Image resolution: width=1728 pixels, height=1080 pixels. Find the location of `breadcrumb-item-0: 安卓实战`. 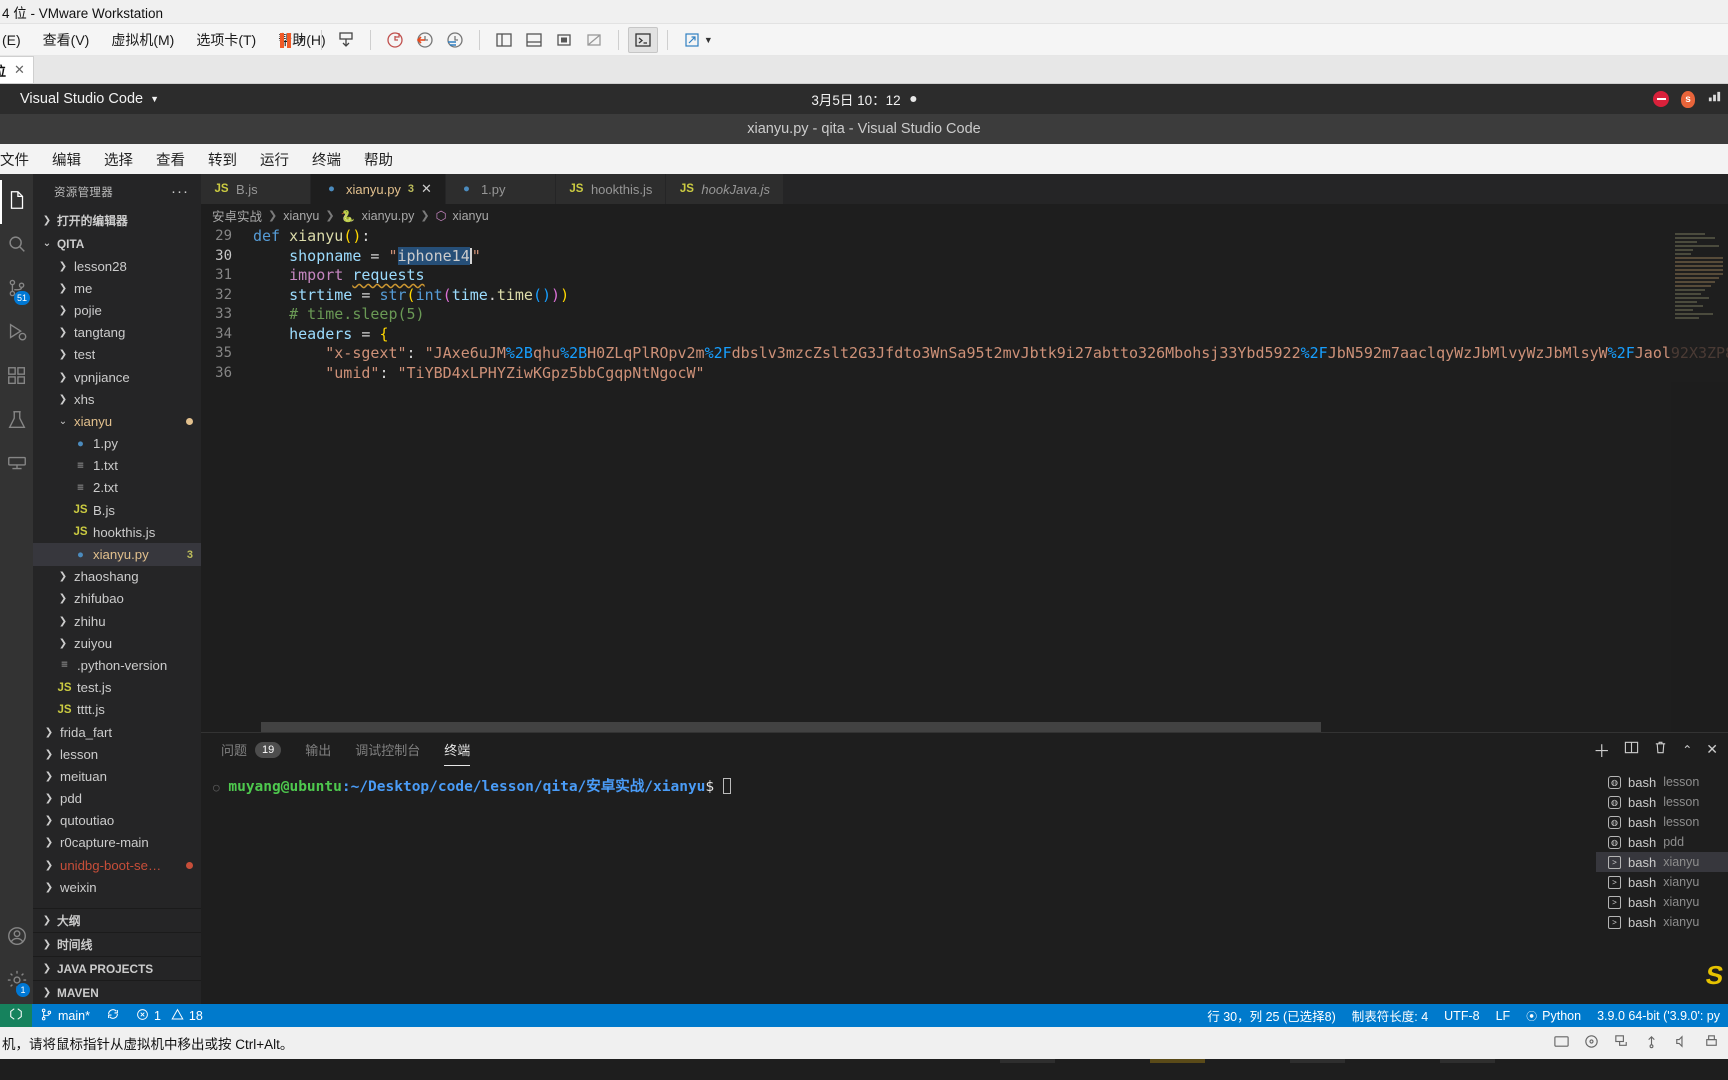

breadcrumb-item-0: 安卓实战 is located at coordinates (237, 215).